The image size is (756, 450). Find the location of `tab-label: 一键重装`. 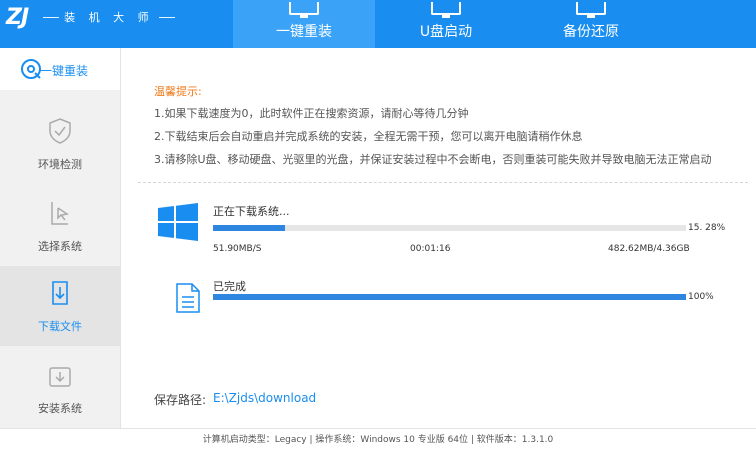

tab-label: 一键重装 is located at coordinates (304, 32).